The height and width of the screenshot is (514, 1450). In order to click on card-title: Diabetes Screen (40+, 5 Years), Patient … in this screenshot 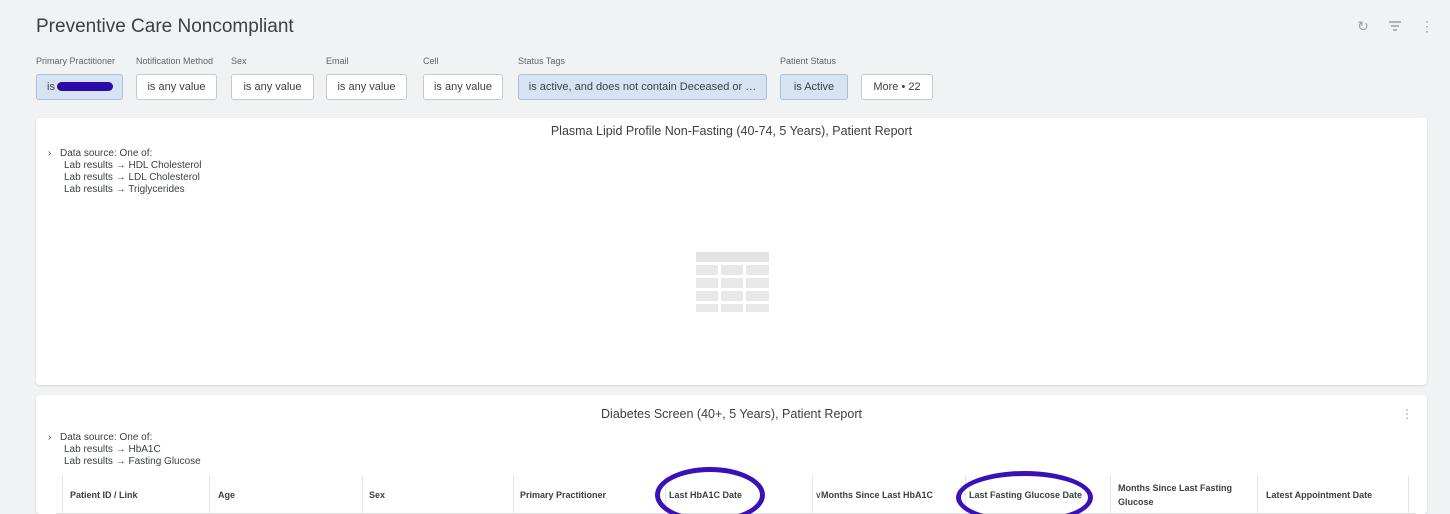, I will do `click(731, 414)`.